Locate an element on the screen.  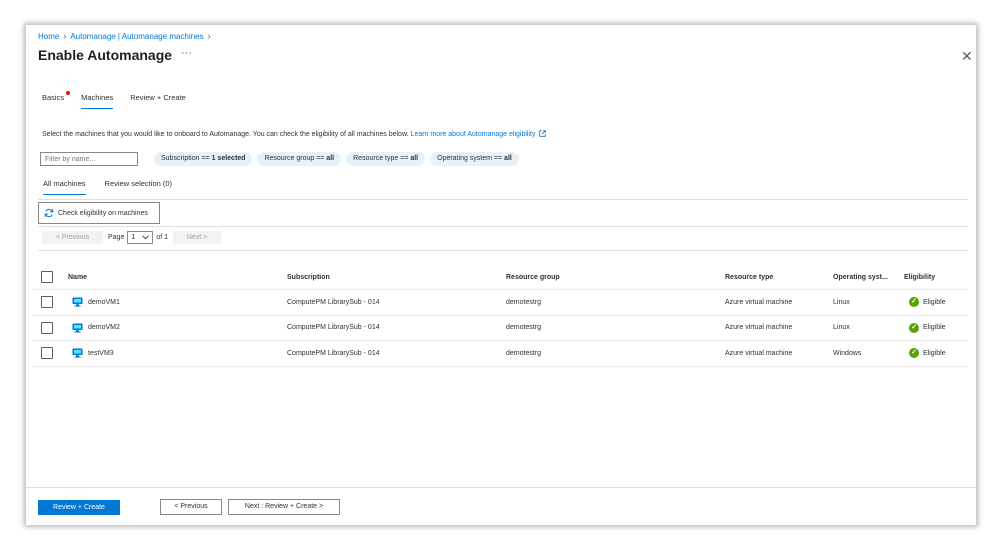
more-options-icon: ··· is located at coordinates (186, 53).